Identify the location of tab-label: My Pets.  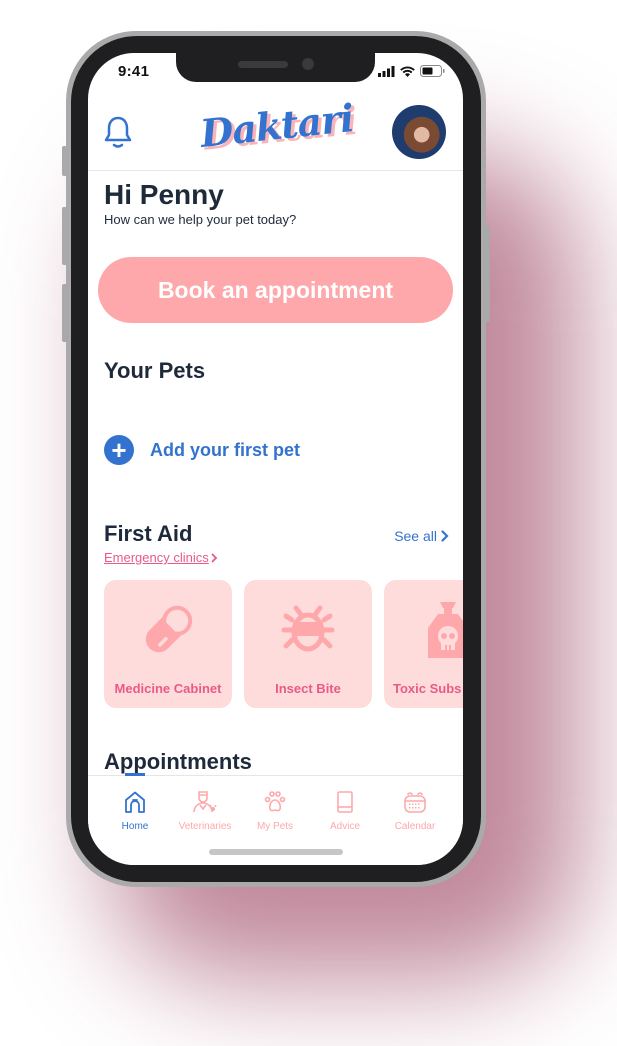
(275, 826).